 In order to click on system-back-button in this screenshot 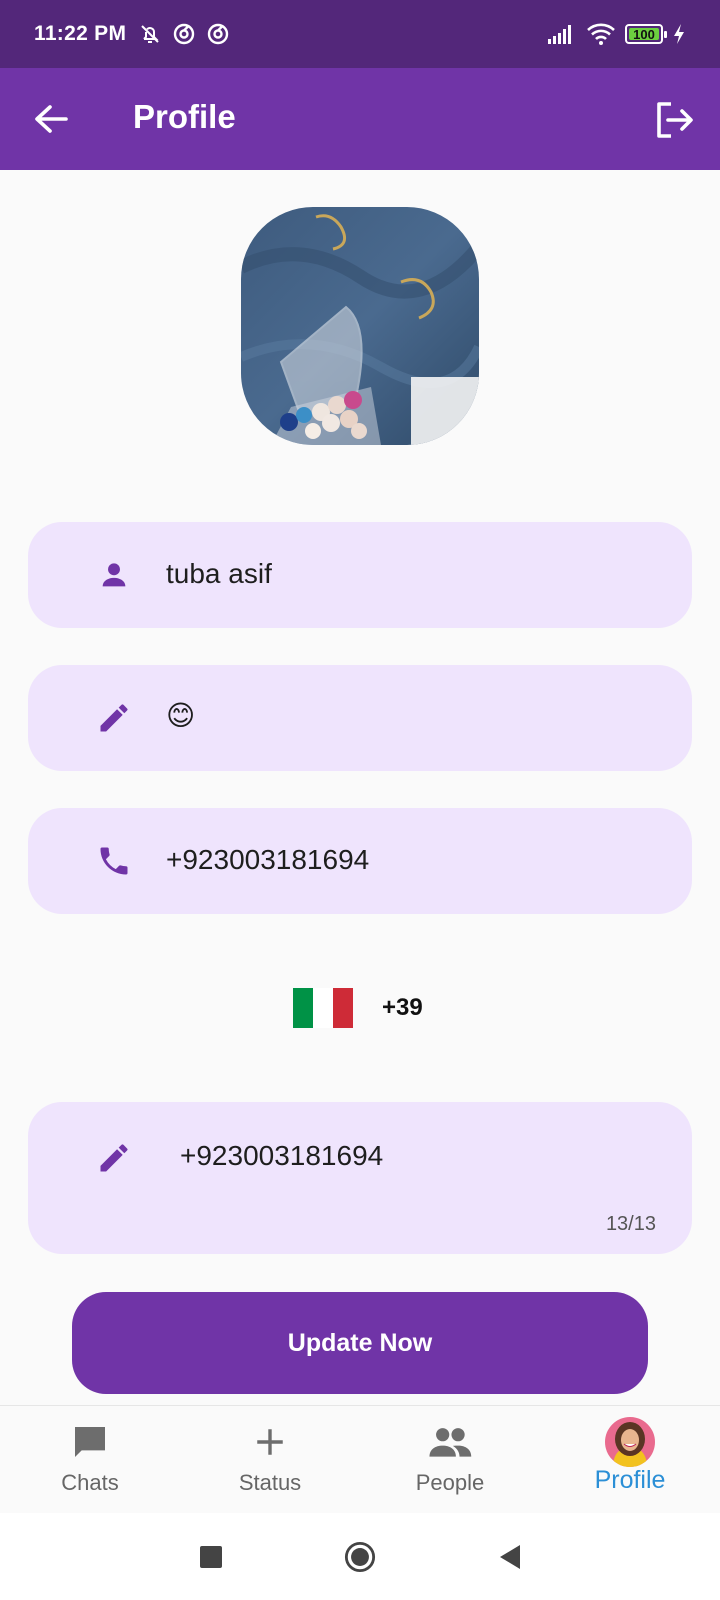, I will do `click(510, 1557)`.